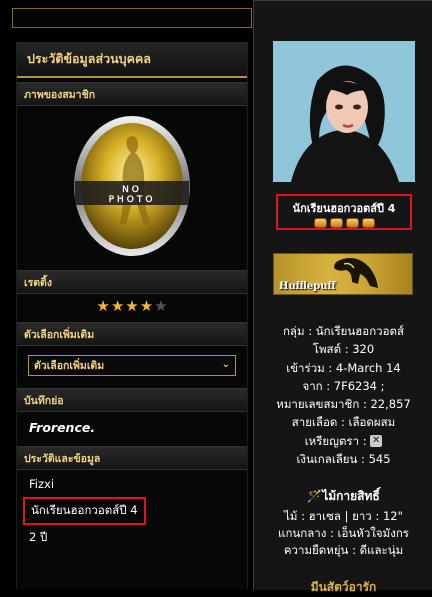 This screenshot has height=597, width=432. I want to click on avatar-illustration, so click(344, 111).